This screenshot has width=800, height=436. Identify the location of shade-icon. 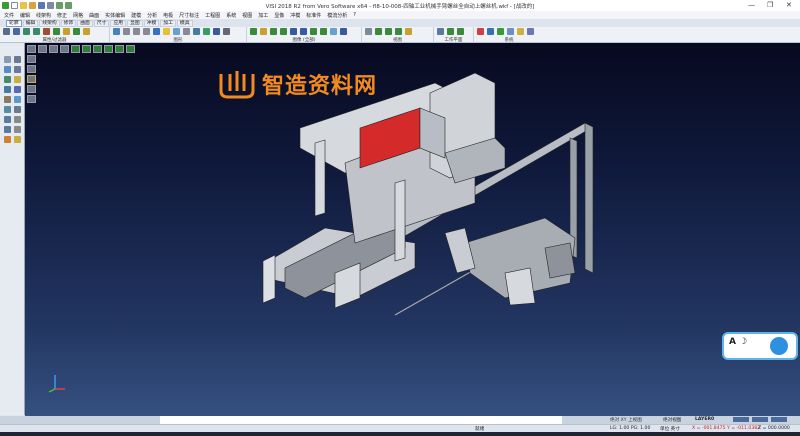
(253, 31).